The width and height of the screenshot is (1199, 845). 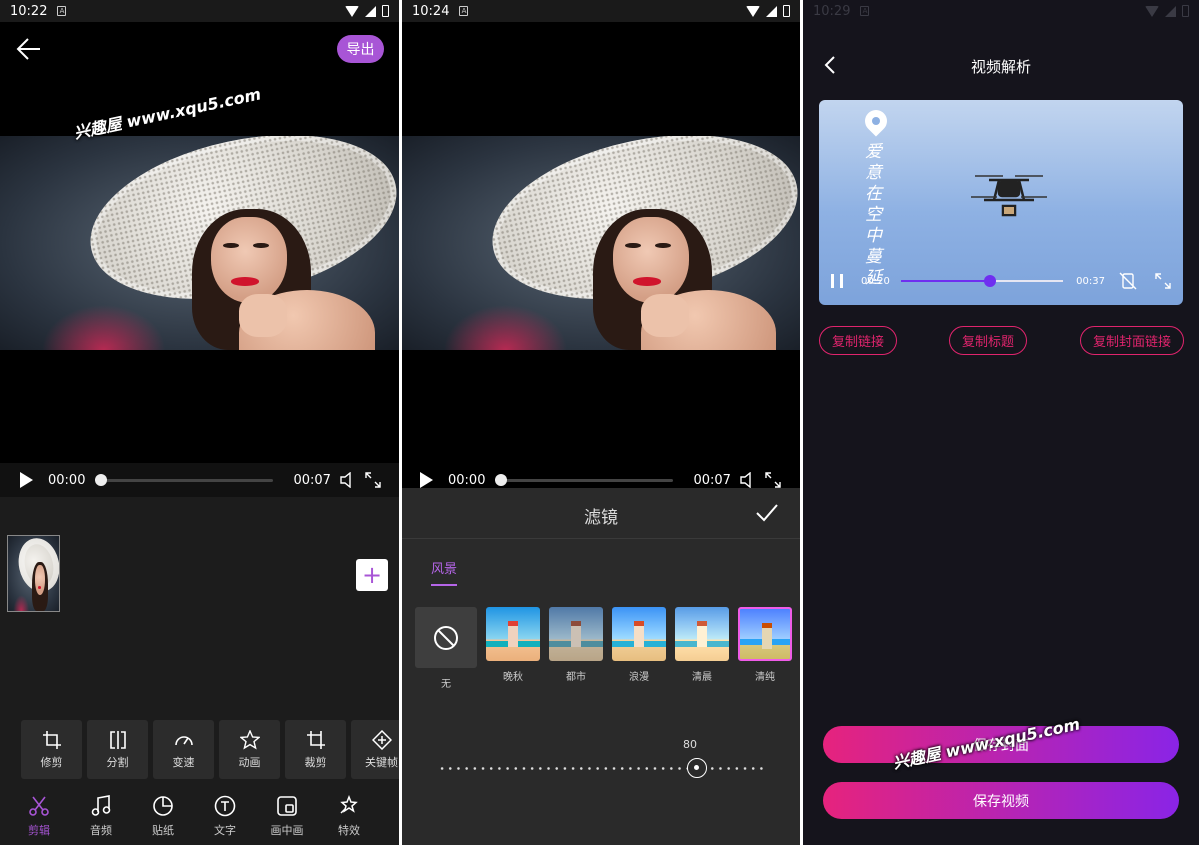 I want to click on video-player: 爱意在空中蔓延 00:20 00:37, so click(x=1001, y=202).